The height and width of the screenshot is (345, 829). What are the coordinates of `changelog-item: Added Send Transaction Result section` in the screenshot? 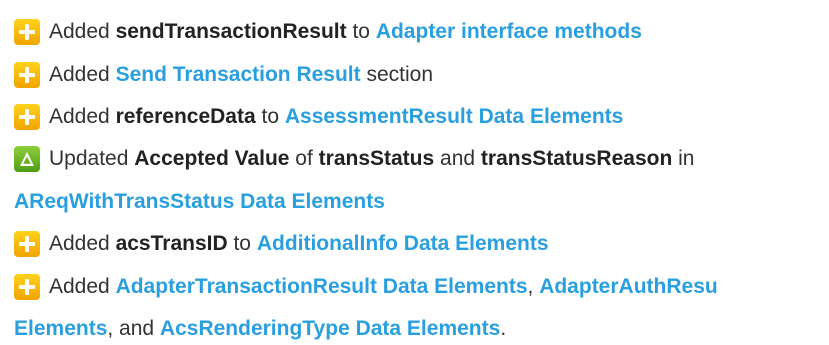 It's located at (414, 75).